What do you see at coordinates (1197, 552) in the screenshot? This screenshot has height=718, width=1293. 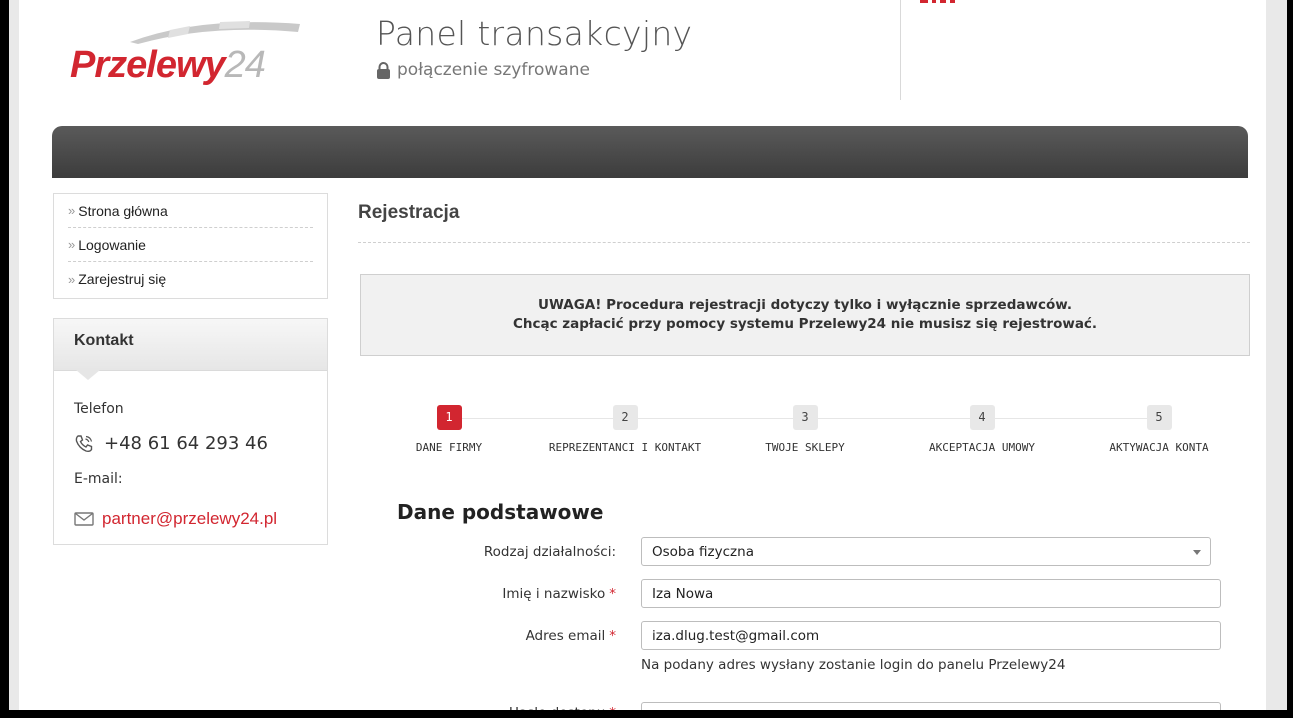 I see `chevron-down-icon` at bounding box center [1197, 552].